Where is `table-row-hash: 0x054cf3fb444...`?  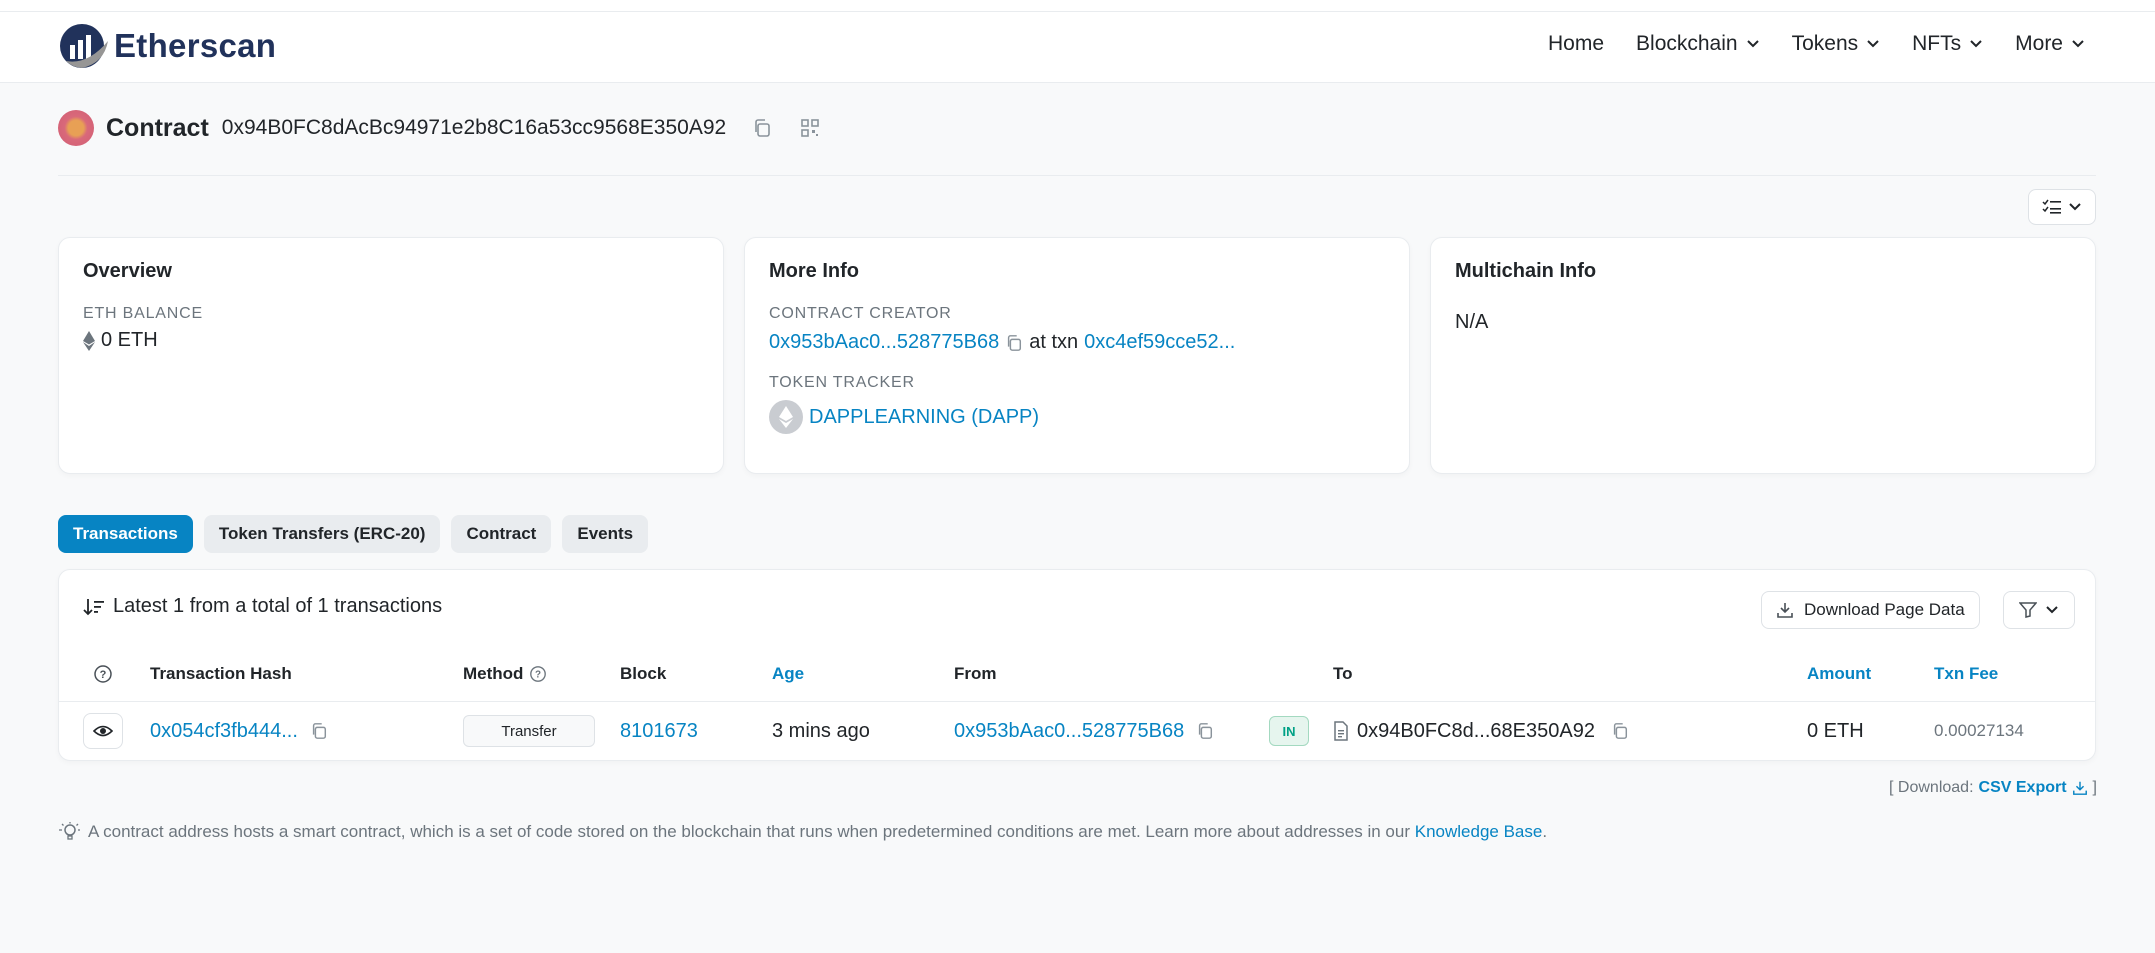
table-row-hash: 0x054cf3fb444... is located at coordinates (239, 731).